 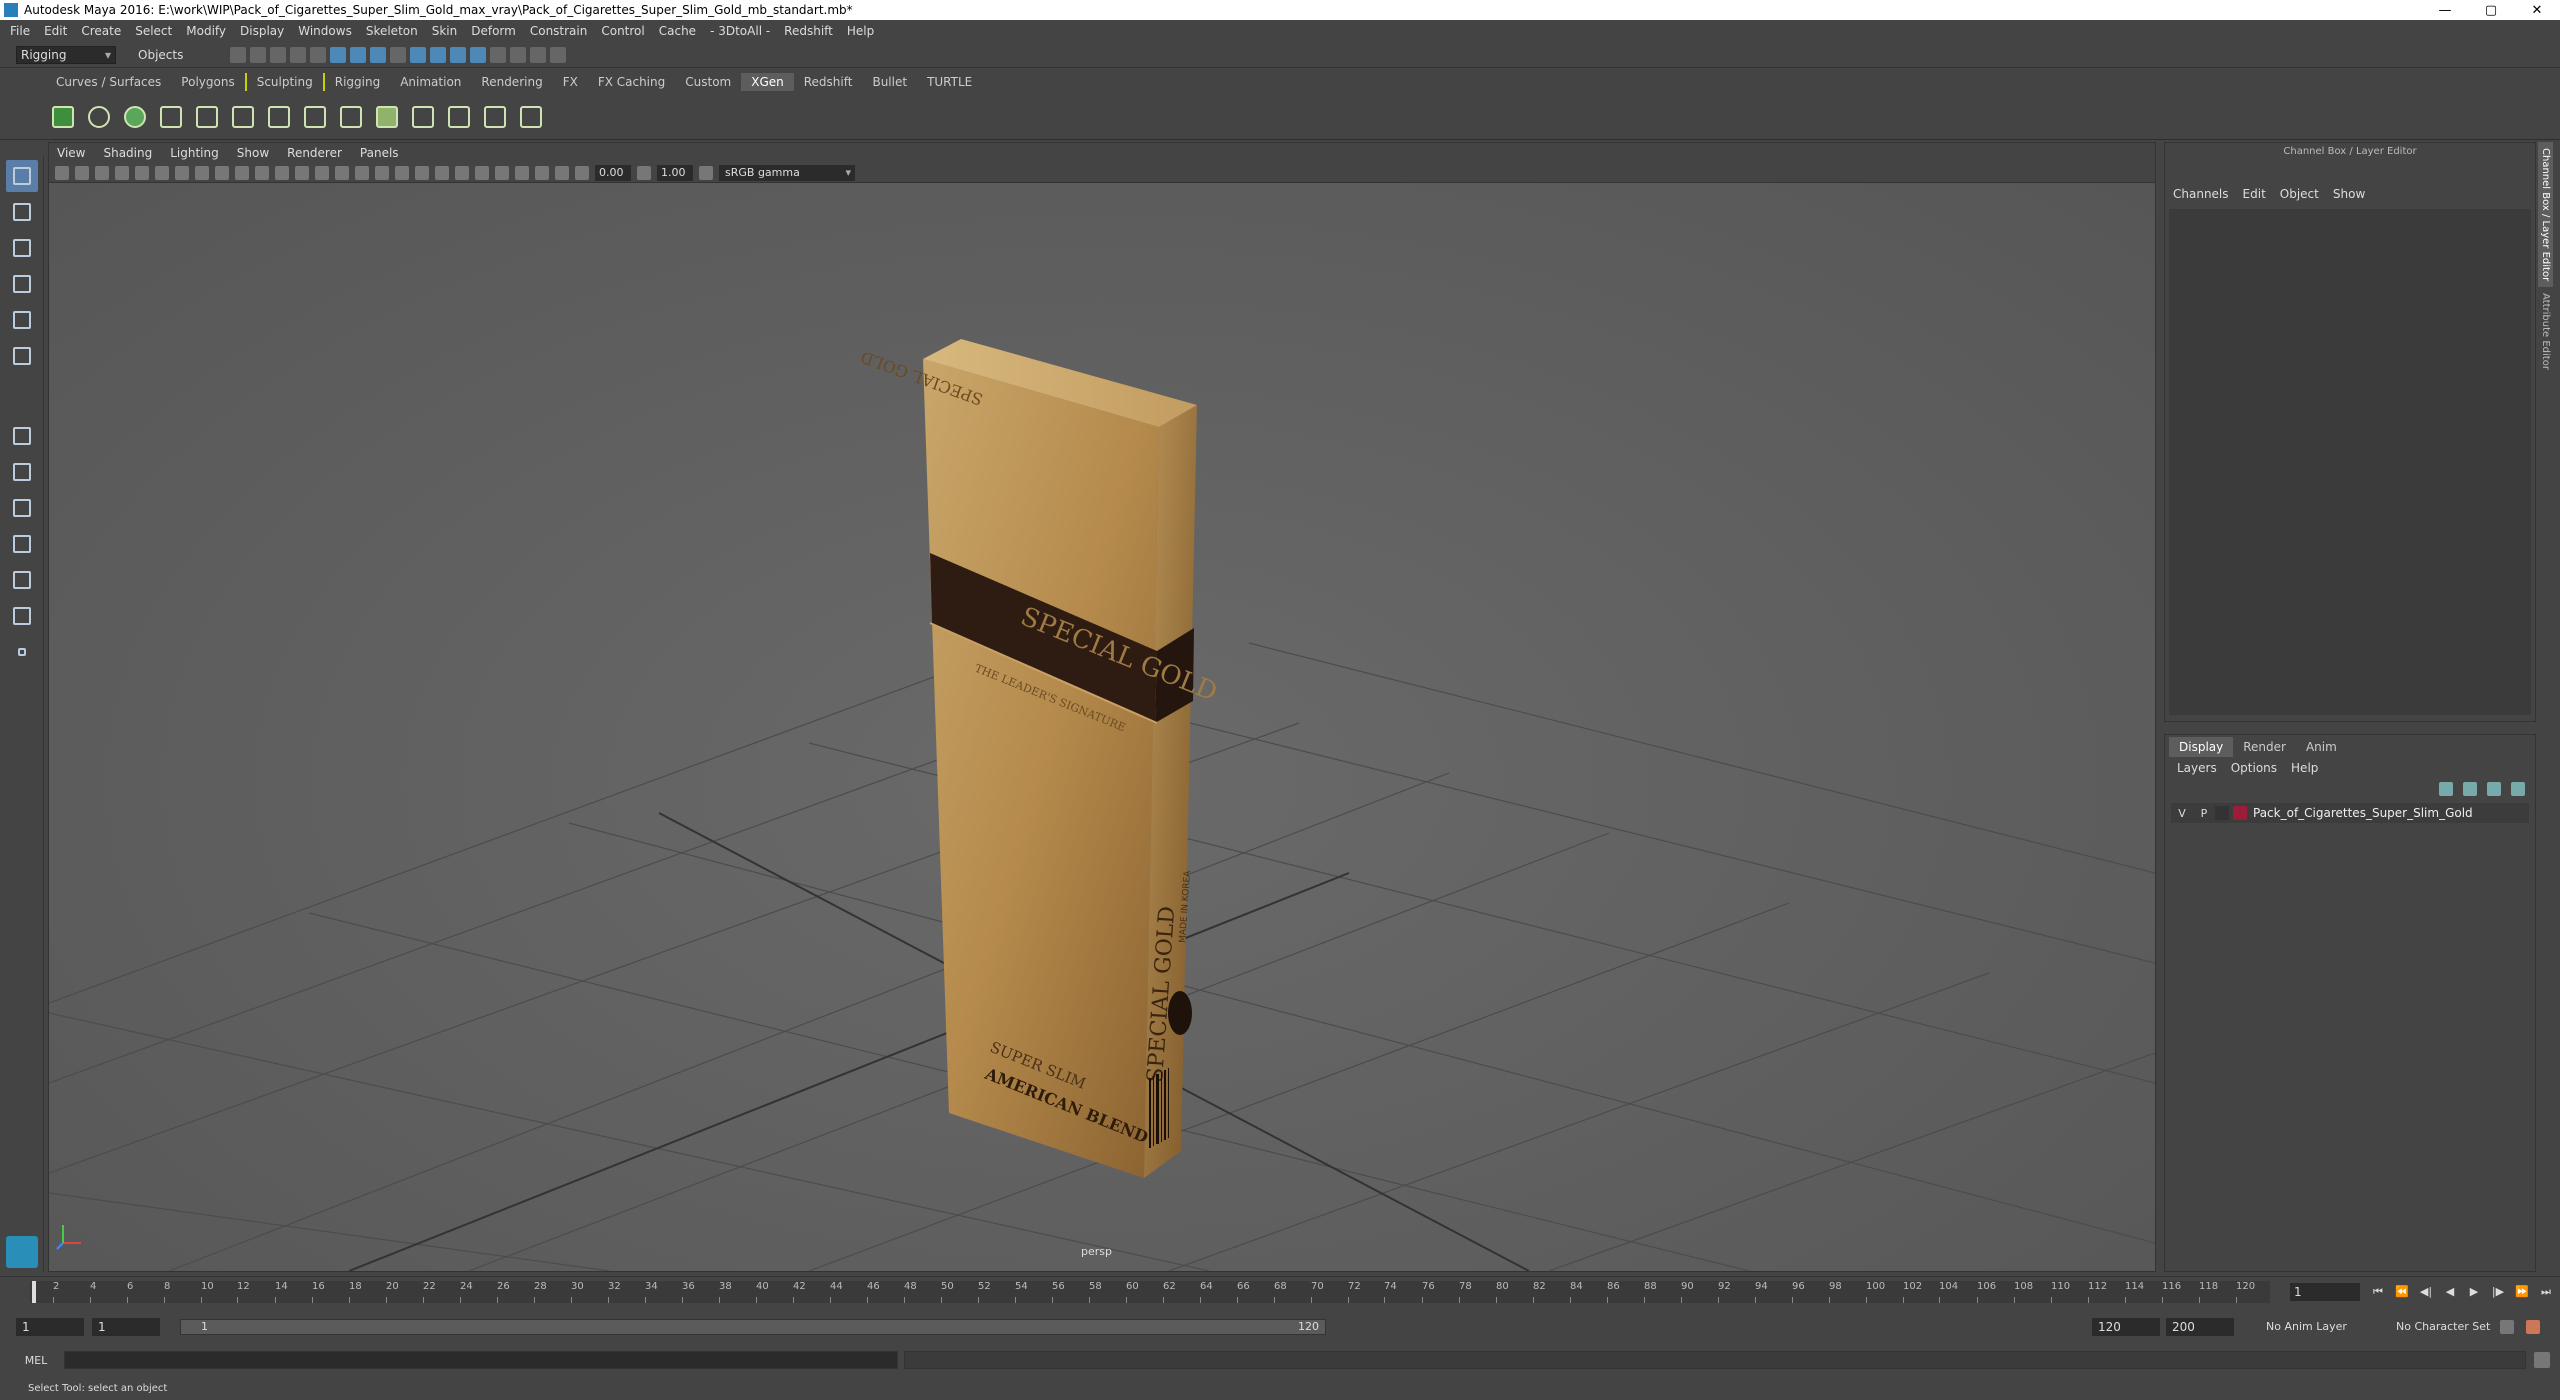 What do you see at coordinates (262, 172) in the screenshot?
I see `field-chart-icon` at bounding box center [262, 172].